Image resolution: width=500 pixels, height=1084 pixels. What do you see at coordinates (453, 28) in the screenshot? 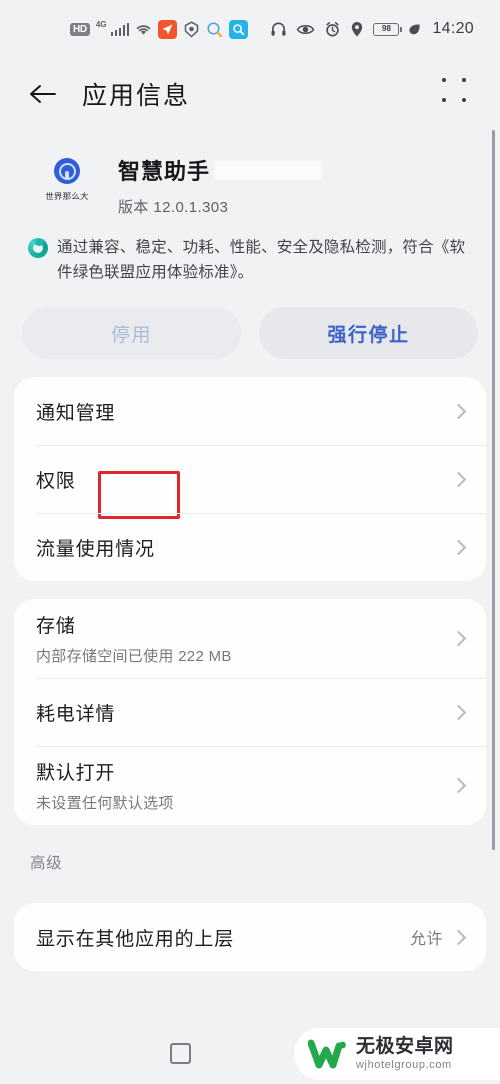
I see `status-bar-clock: 14:20` at bounding box center [453, 28].